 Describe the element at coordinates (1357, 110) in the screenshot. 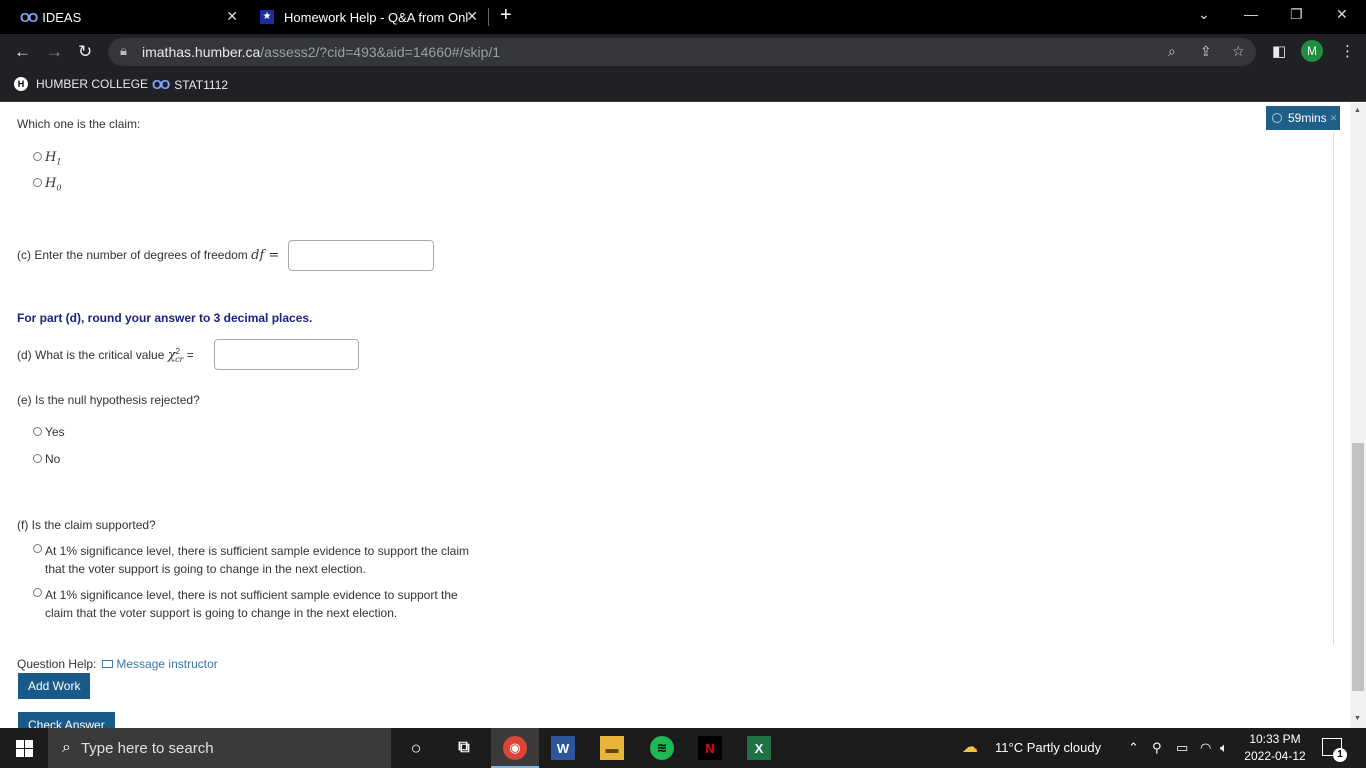

I see `scroll-up-icon: ▲` at that location.